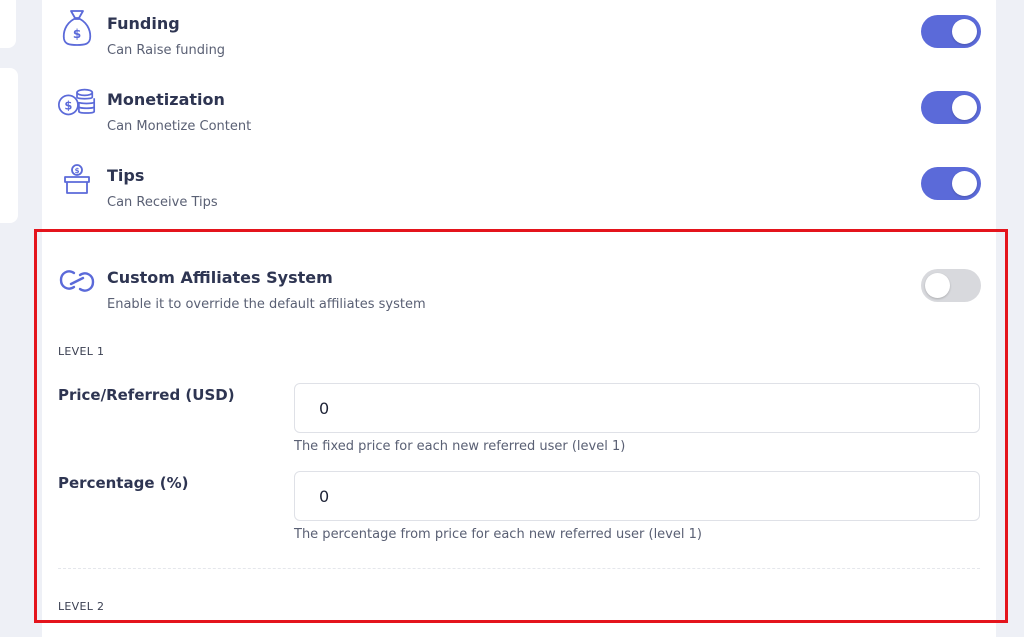 This screenshot has width=1024, height=637. What do you see at coordinates (519, 112) in the screenshot?
I see `permission-row-monetization: $ Monetization Can Monetize Content` at bounding box center [519, 112].